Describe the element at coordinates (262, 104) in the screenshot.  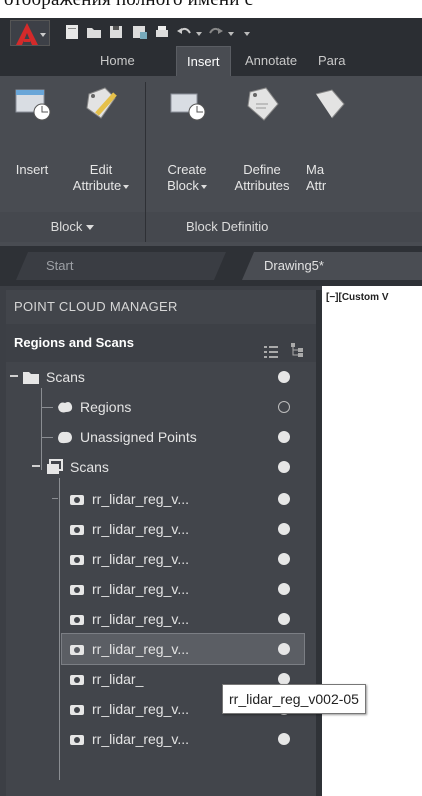
I see `define-attributes-icon` at that location.